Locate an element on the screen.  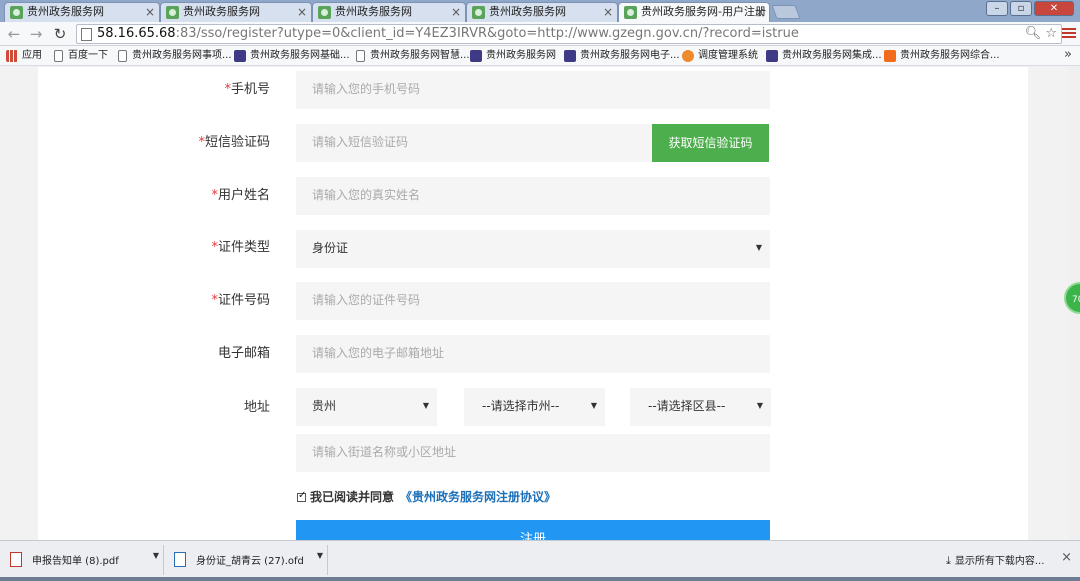
id-number-input: 请输入您的证件号码 is located at coordinates (533, 301).